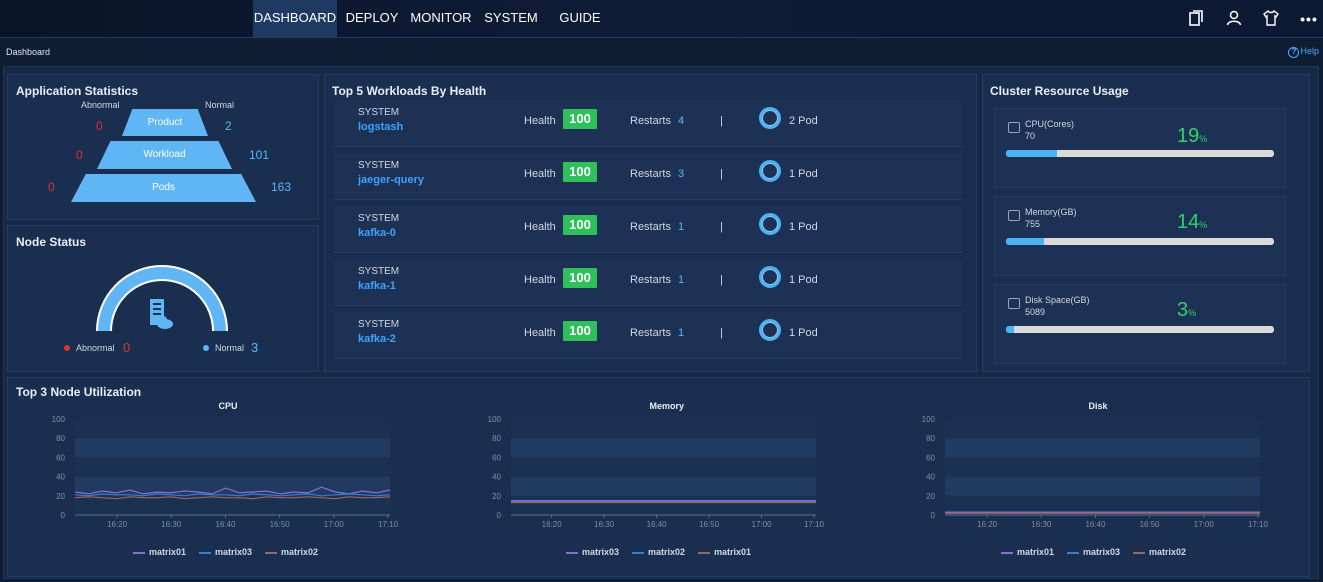  I want to click on normal-label: Normal, so click(230, 348).